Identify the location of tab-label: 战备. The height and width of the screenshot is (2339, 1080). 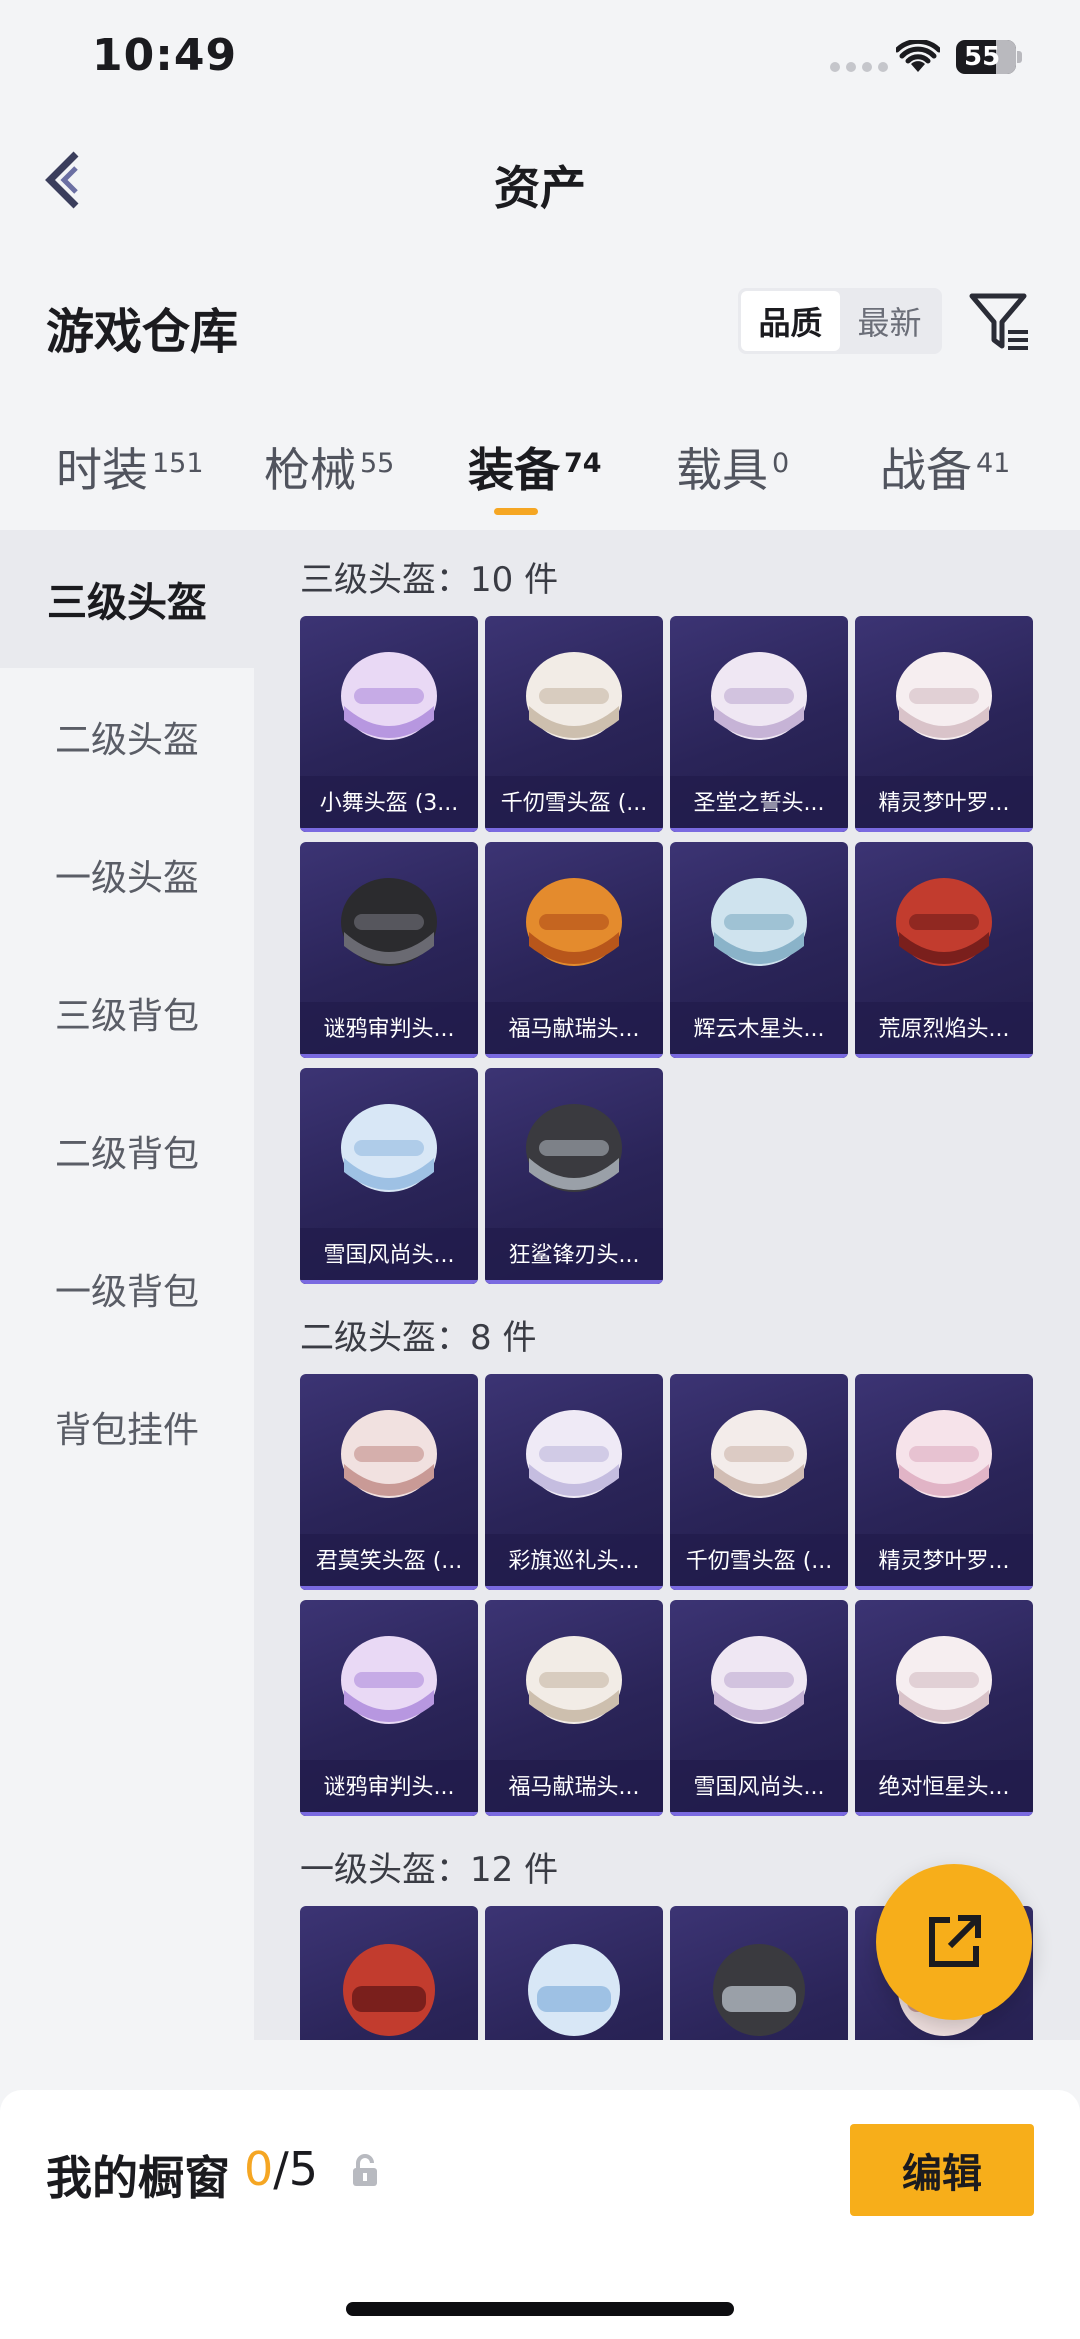
(926, 470).